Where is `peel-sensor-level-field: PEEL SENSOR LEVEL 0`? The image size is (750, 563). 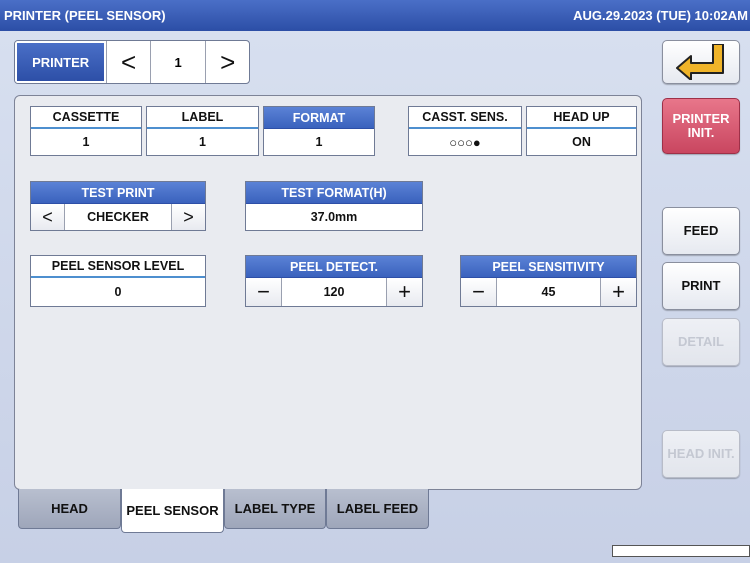
peel-sensor-level-field: PEEL SENSOR LEVEL 0 is located at coordinates (118, 281).